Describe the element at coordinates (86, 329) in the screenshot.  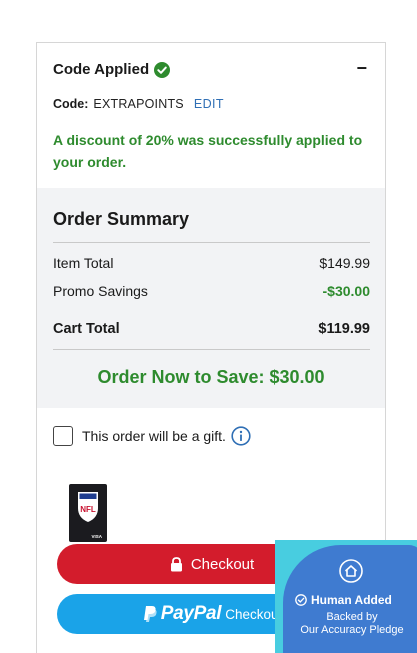
I see `cart-total-label: Cart Total` at that location.